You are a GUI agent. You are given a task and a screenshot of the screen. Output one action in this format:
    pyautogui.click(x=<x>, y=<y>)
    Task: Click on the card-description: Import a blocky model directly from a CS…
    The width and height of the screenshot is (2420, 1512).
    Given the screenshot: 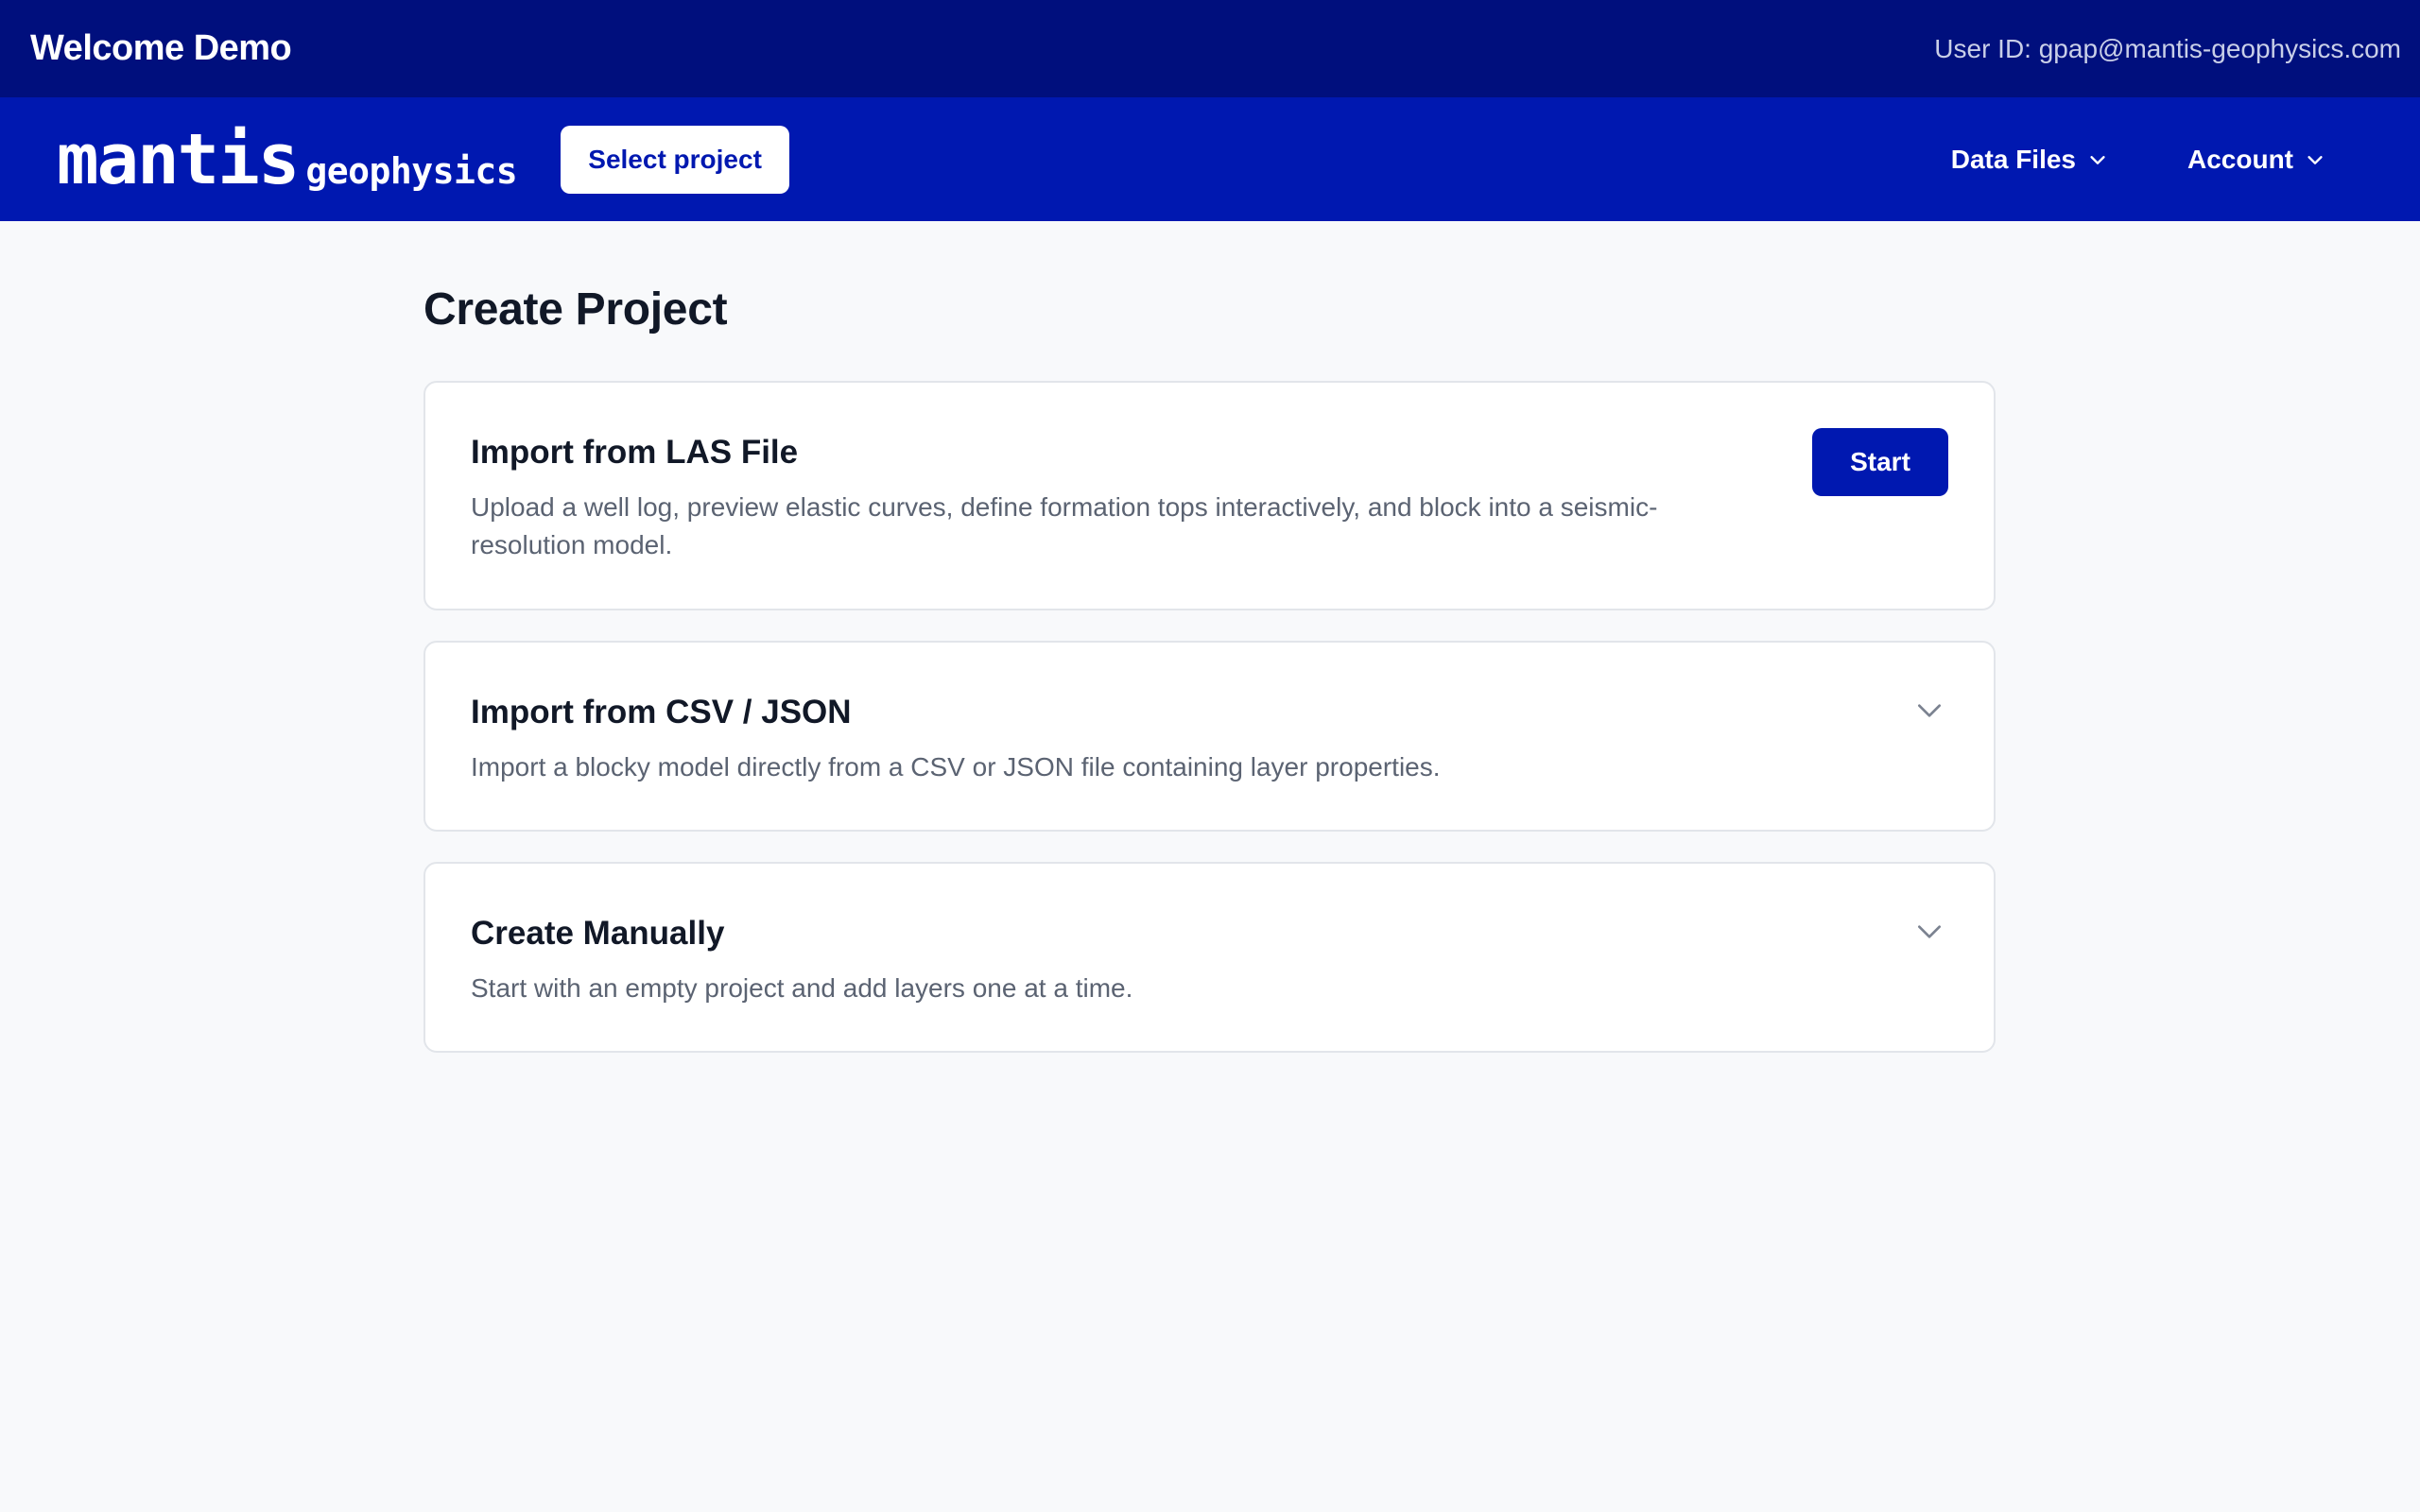 What is the action you would take?
    pyautogui.click(x=956, y=767)
    